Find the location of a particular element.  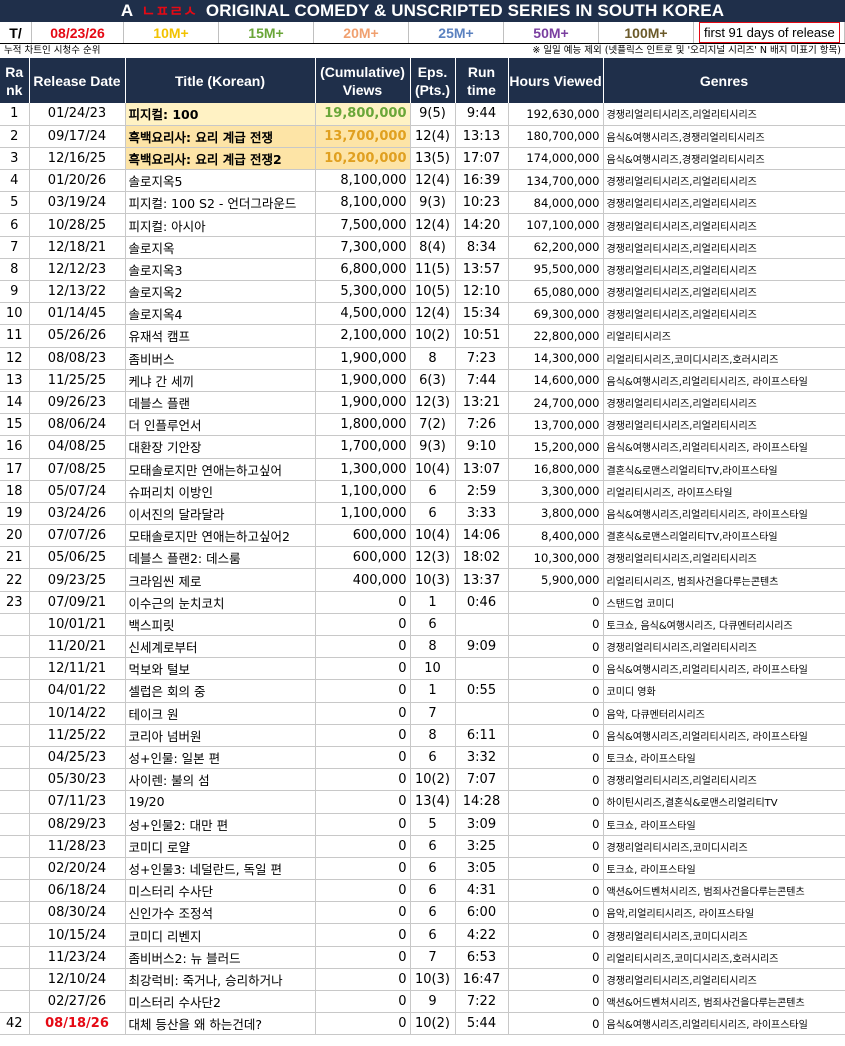

cell-hours-viewed: 10,300,000 is located at coordinates (556, 558).